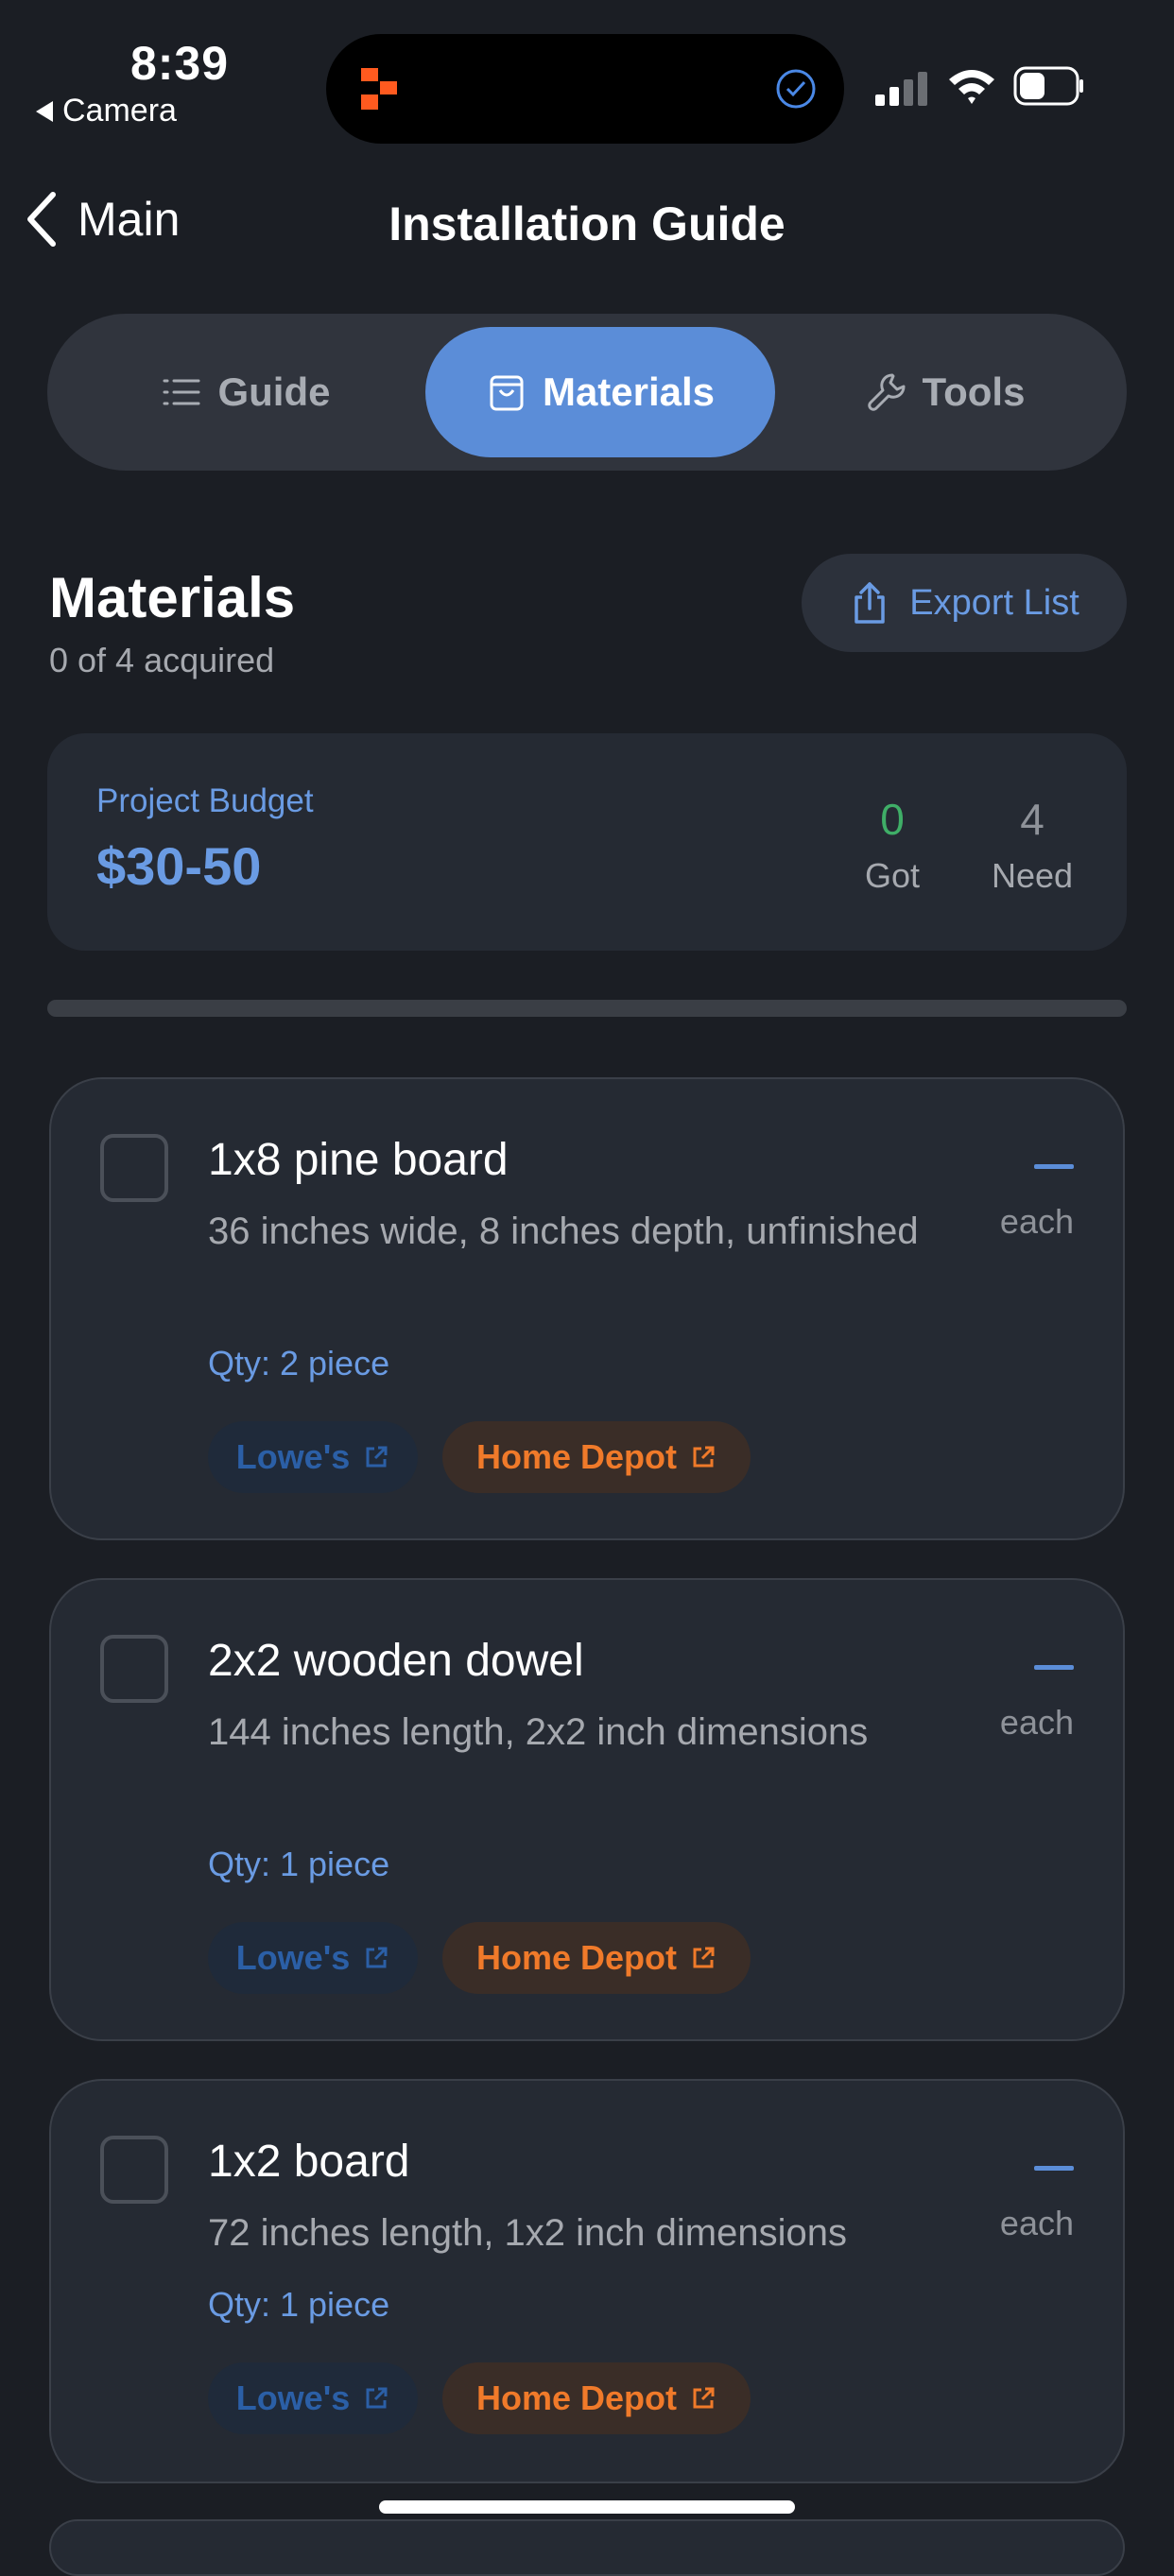  I want to click on back-app-label: Camera, so click(119, 111).